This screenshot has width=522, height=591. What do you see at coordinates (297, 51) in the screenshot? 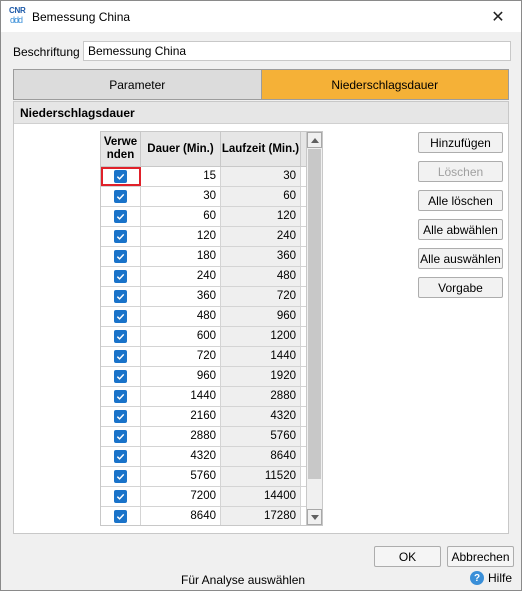
I see `caption-input` at bounding box center [297, 51].